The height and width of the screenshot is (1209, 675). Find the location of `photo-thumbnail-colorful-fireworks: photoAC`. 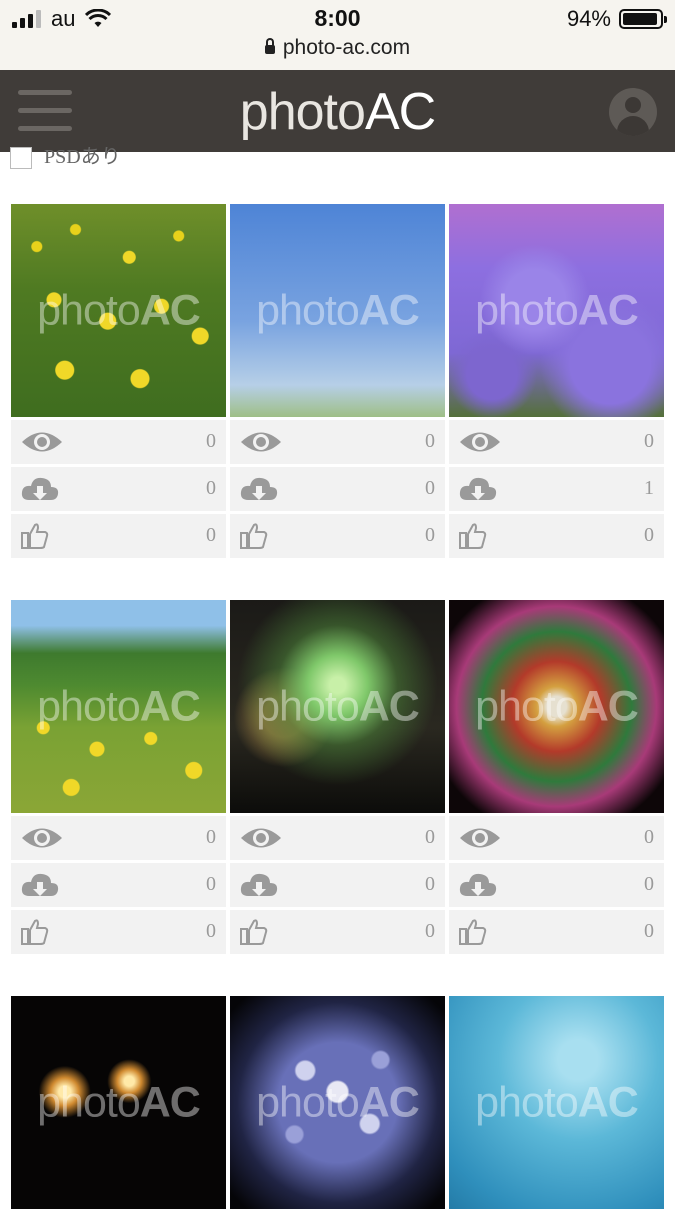

photo-thumbnail-colorful-fireworks: photoAC is located at coordinates (556, 706).